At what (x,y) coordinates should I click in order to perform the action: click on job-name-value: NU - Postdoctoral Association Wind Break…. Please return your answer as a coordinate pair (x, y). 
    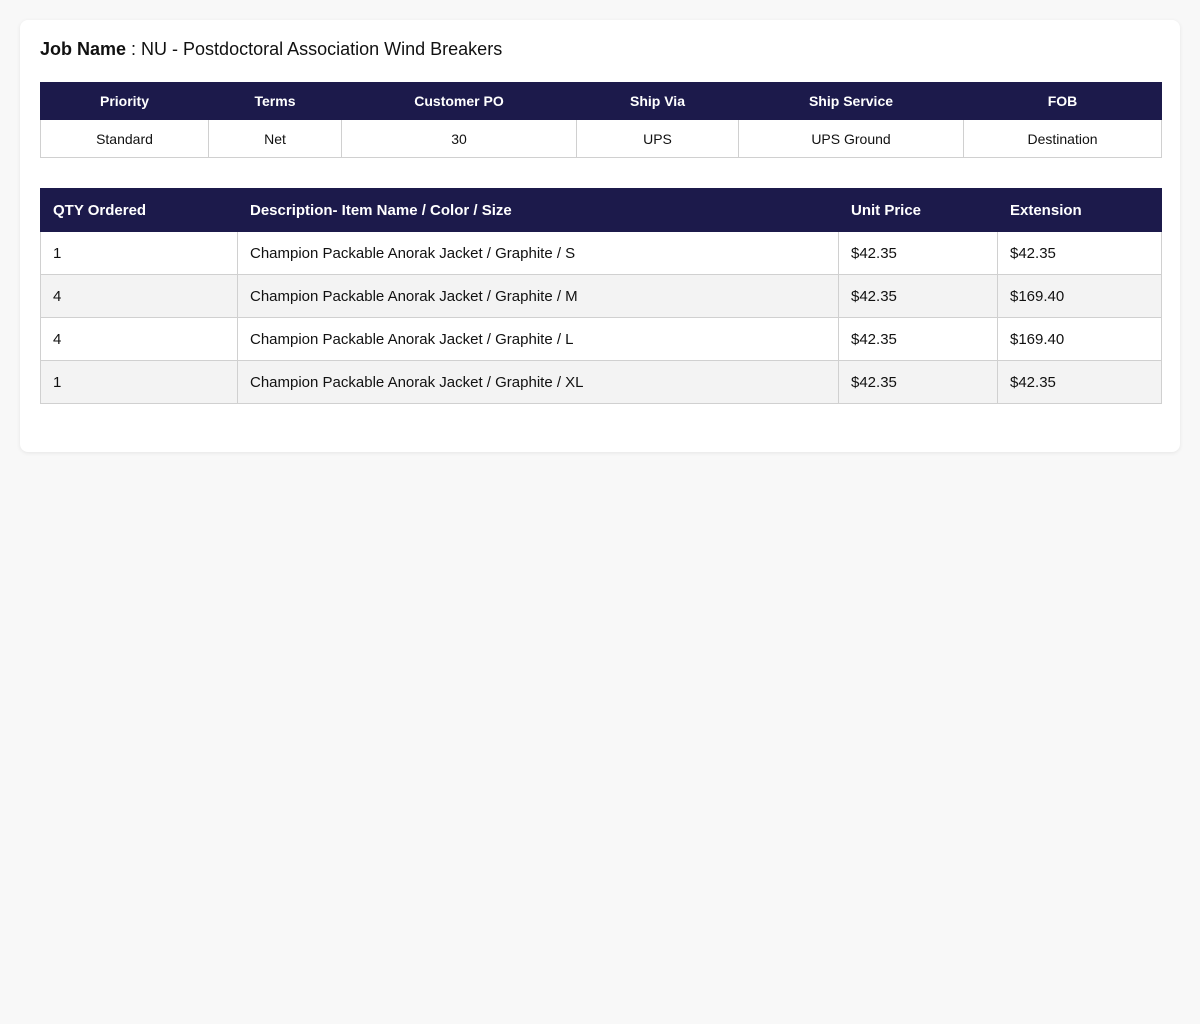
    Looking at the image, I should click on (322, 49).